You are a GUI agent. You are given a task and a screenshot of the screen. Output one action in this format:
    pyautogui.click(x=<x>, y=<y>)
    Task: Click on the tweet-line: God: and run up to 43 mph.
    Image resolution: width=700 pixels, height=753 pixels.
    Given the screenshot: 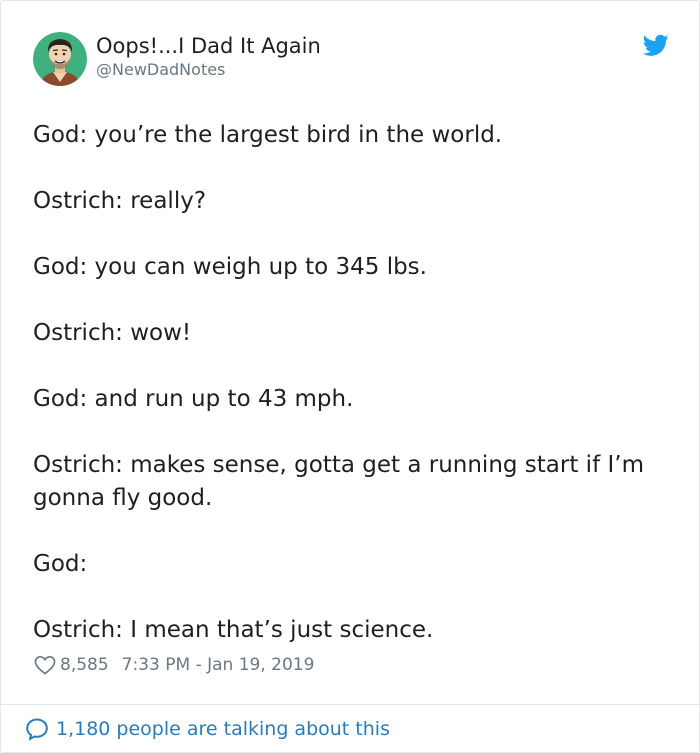 What is the action you would take?
    pyautogui.click(x=193, y=399)
    